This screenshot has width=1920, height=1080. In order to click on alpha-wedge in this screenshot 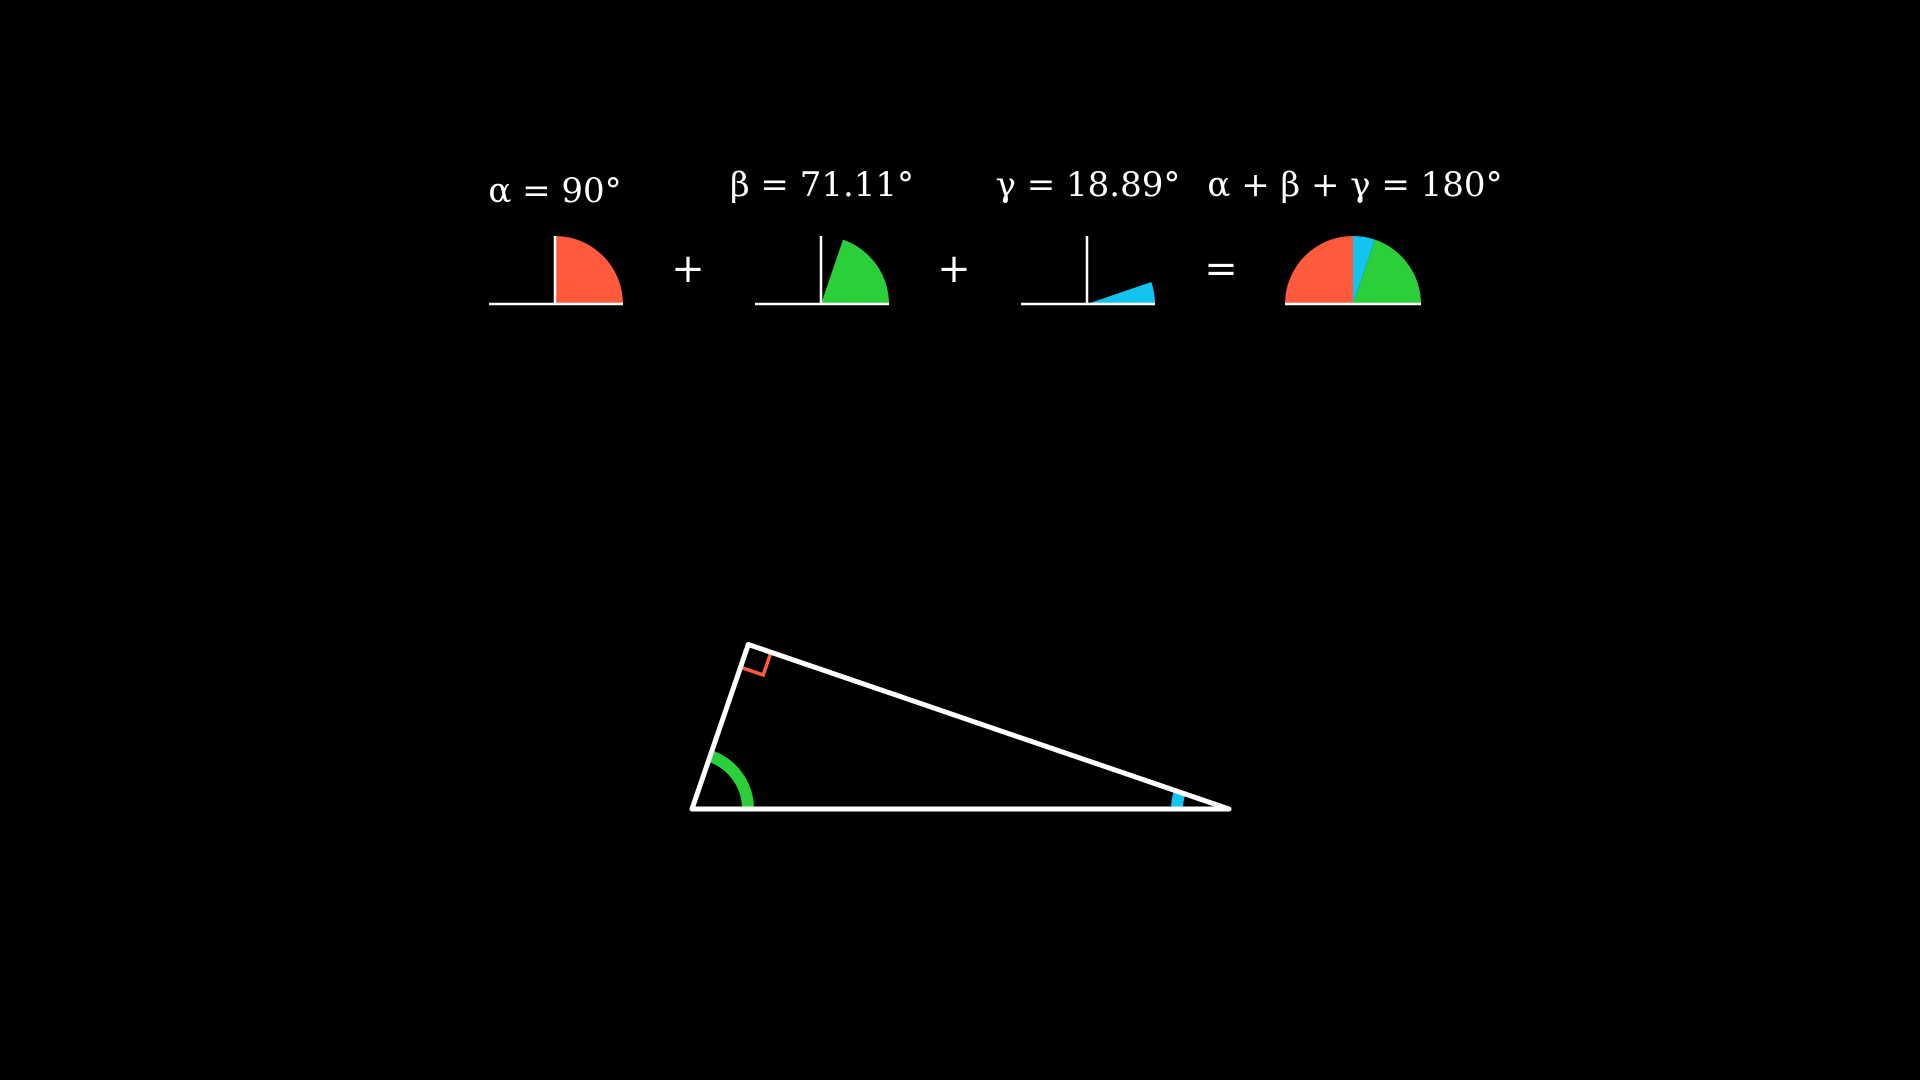, I will do `click(589, 270)`.